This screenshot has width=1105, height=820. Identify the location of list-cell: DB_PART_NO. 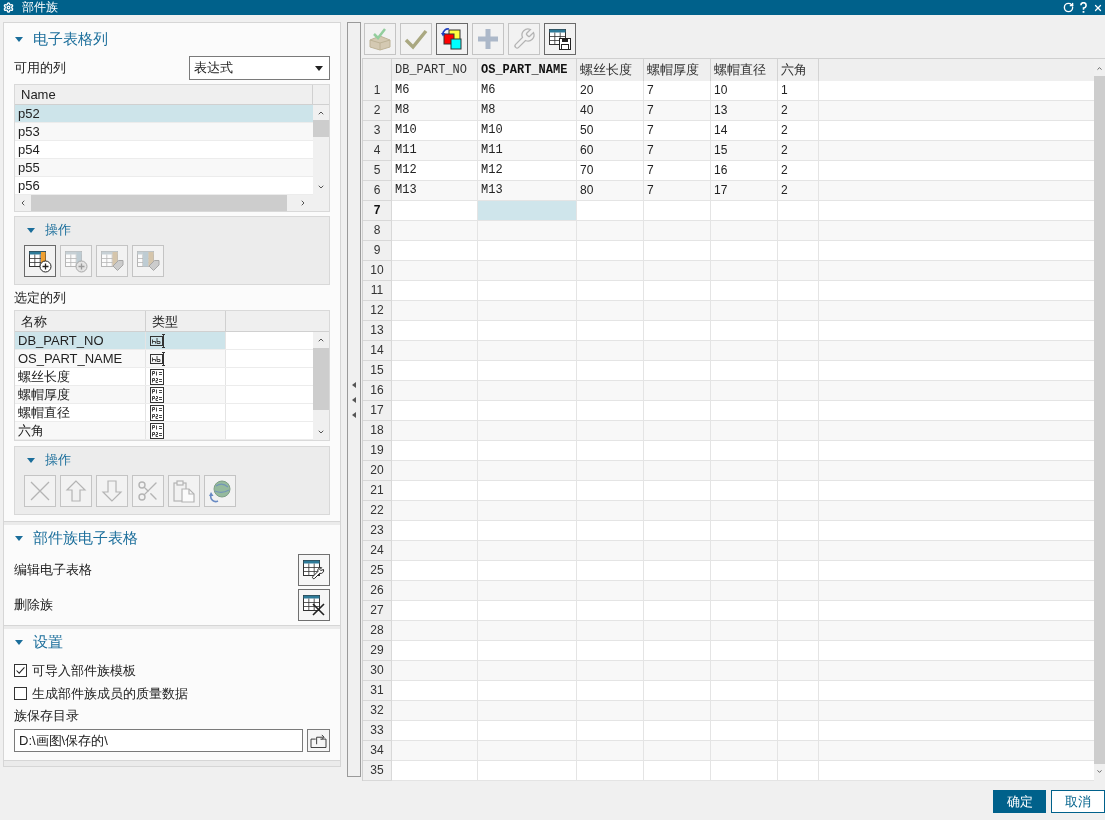
(80, 340).